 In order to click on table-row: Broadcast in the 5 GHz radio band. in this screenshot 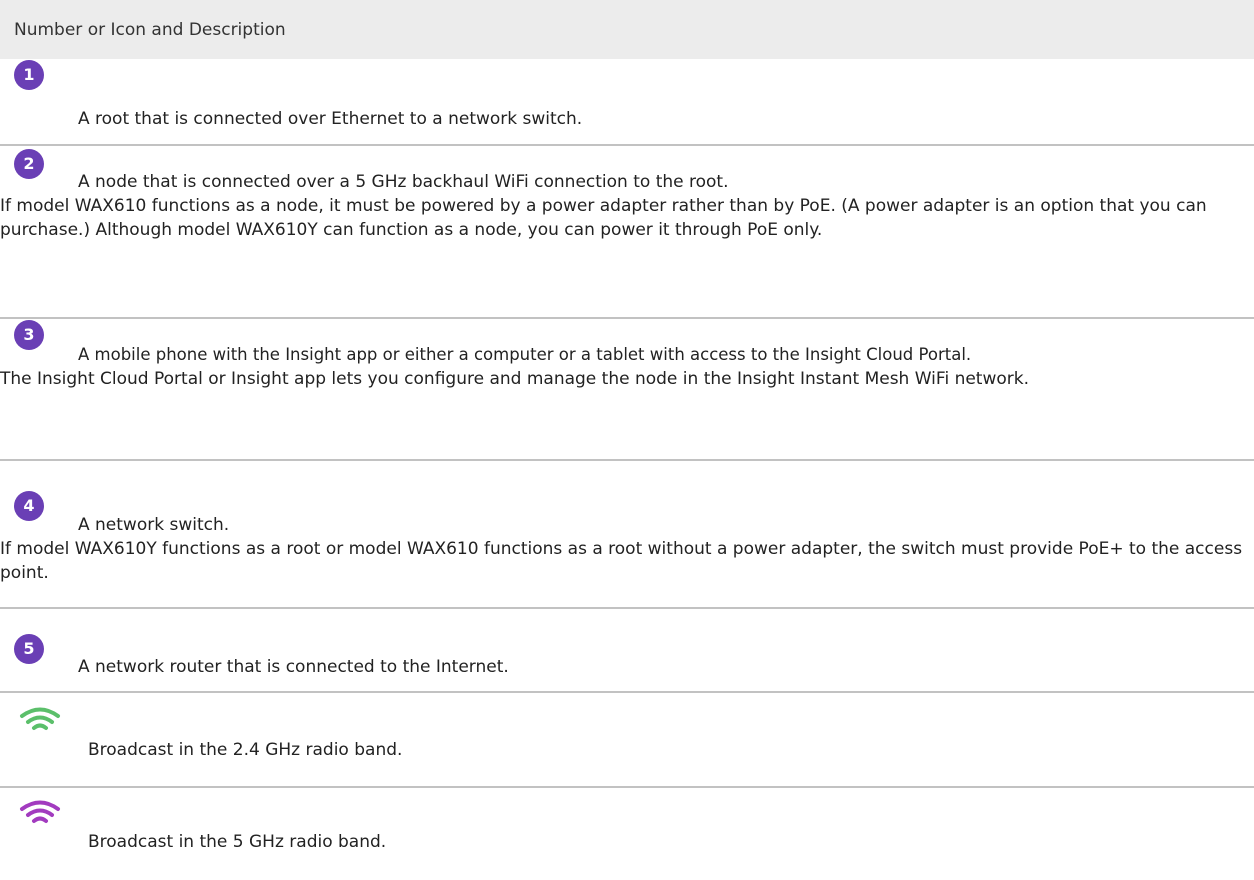, I will do `click(627, 834)`.